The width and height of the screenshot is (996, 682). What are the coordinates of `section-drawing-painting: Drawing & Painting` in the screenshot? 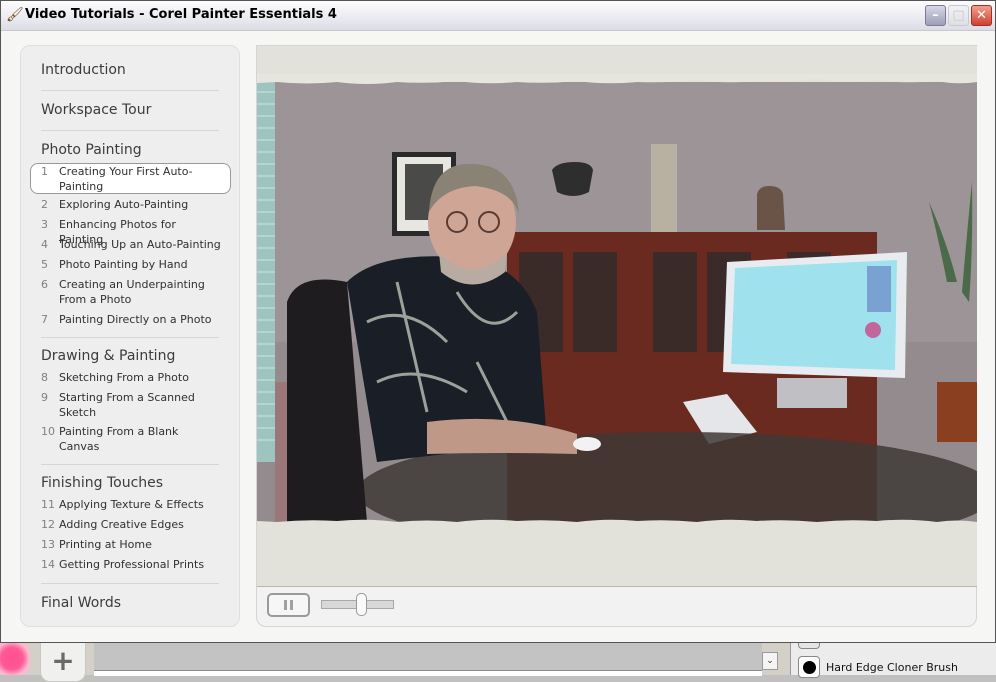 It's located at (108, 356).